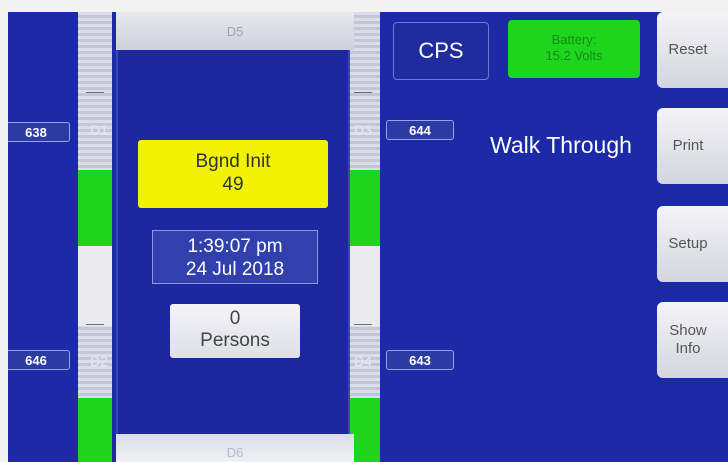  I want to click on print-button: Print, so click(692, 146).